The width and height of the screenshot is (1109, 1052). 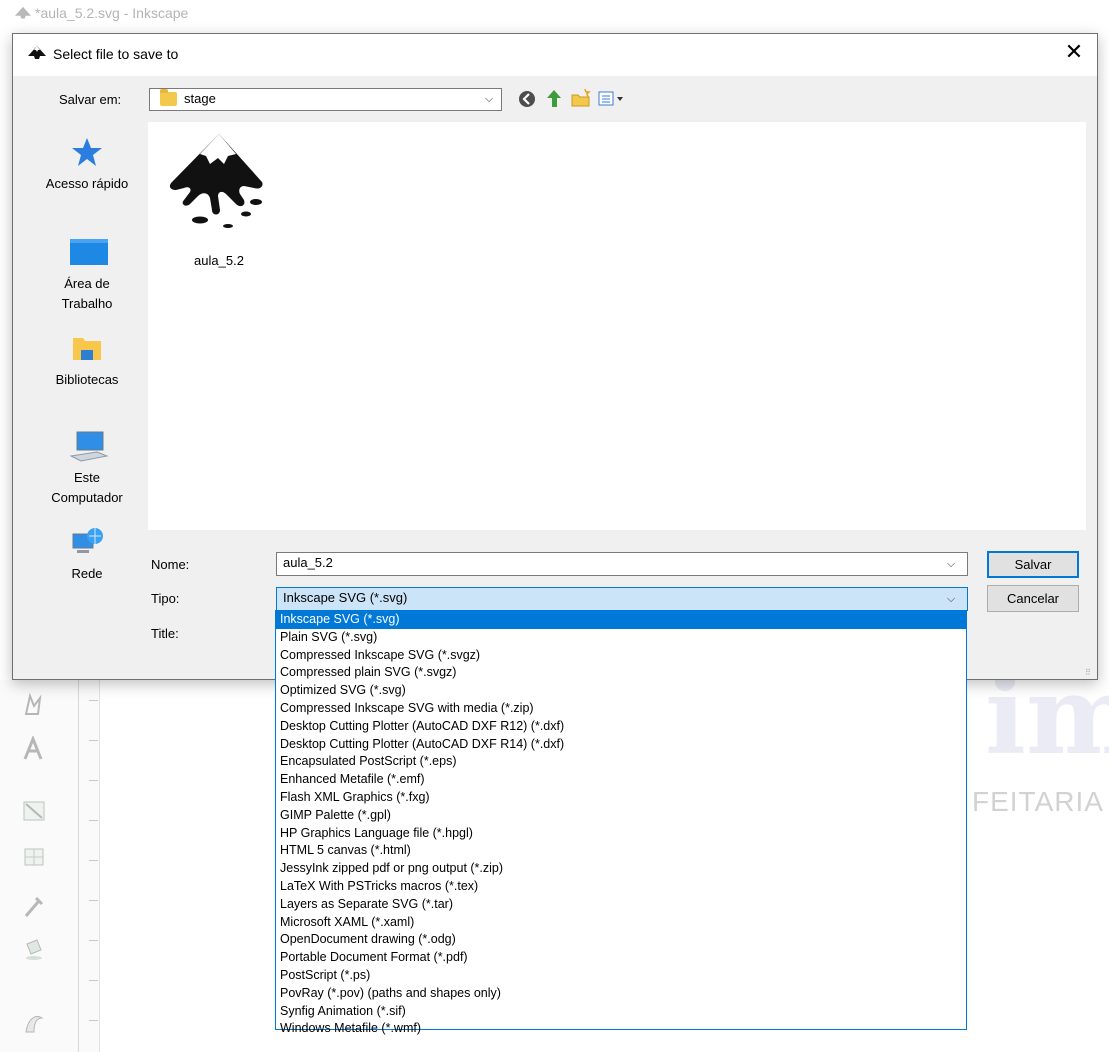 I want to click on inkscape-window-title: *aula_5.2.svg - Inkscape, so click(x=112, y=13).